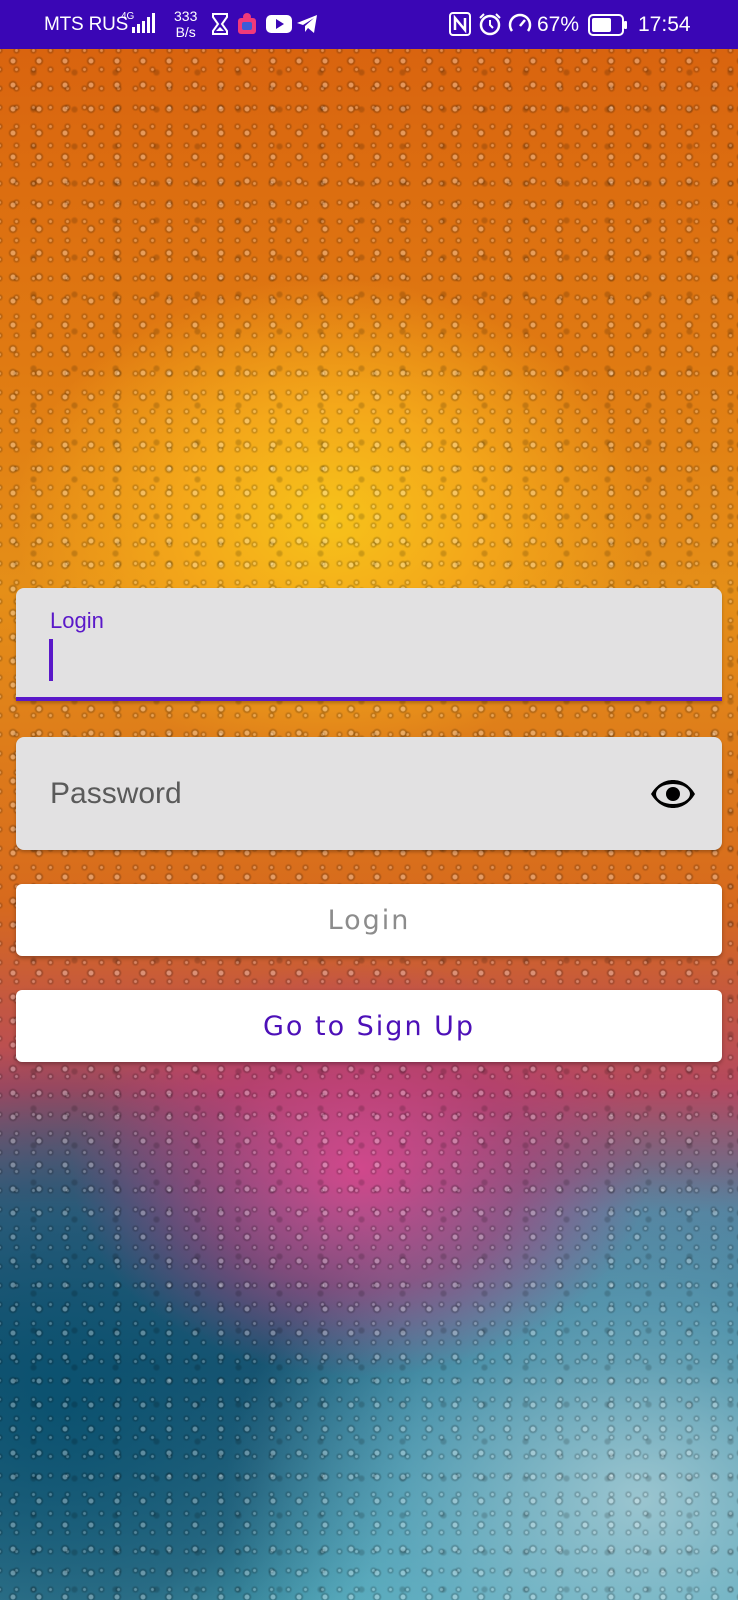  Describe the element at coordinates (369, 699) in the screenshot. I see `login-underline` at that location.